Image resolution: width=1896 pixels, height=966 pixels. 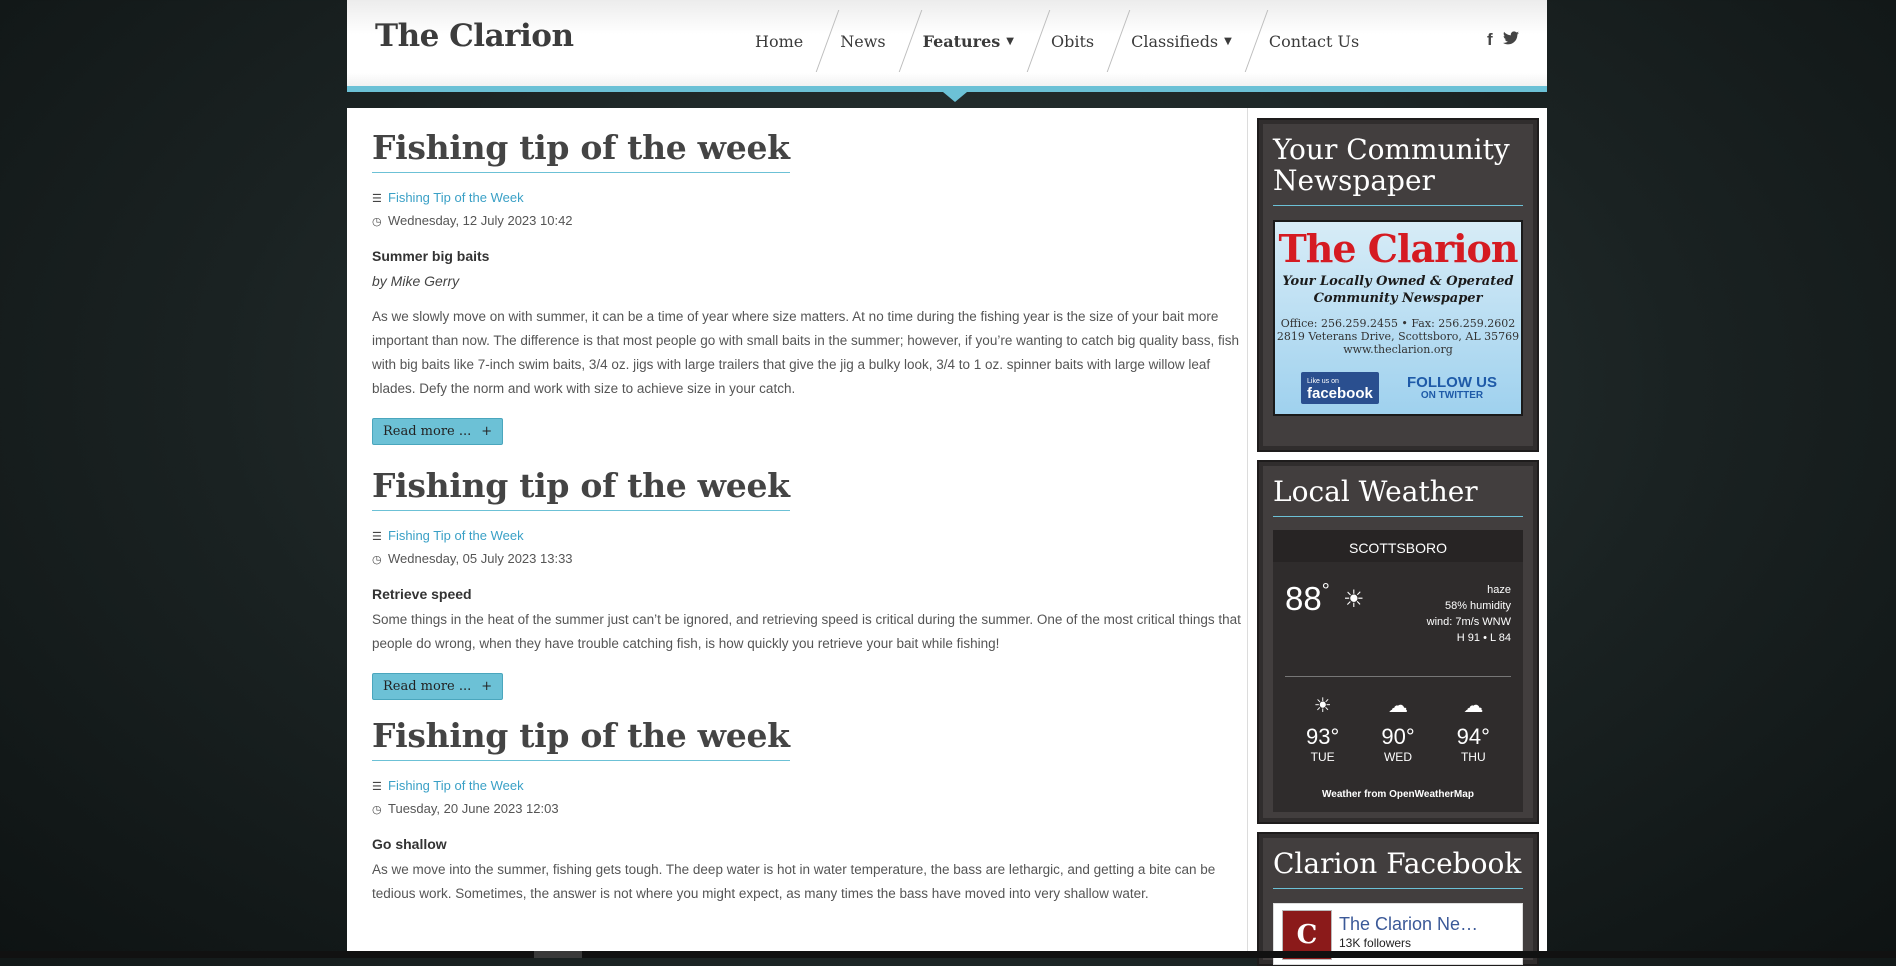 What do you see at coordinates (1072, 41) in the screenshot?
I see `nav-obits-label: Obits` at bounding box center [1072, 41].